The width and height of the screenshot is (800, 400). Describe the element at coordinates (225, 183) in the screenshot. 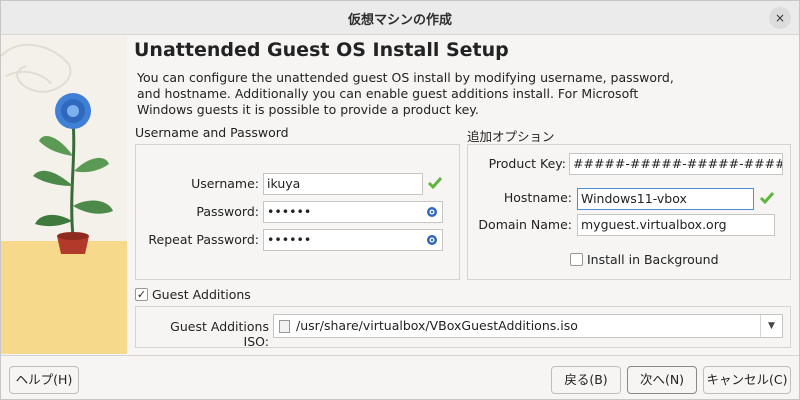

I see `username-label: Username:` at that location.